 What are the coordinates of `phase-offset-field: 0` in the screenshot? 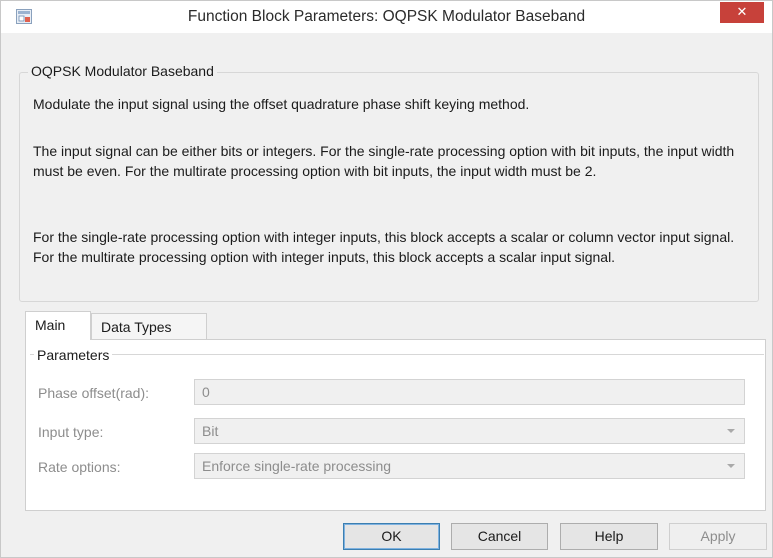 It's located at (469, 392).